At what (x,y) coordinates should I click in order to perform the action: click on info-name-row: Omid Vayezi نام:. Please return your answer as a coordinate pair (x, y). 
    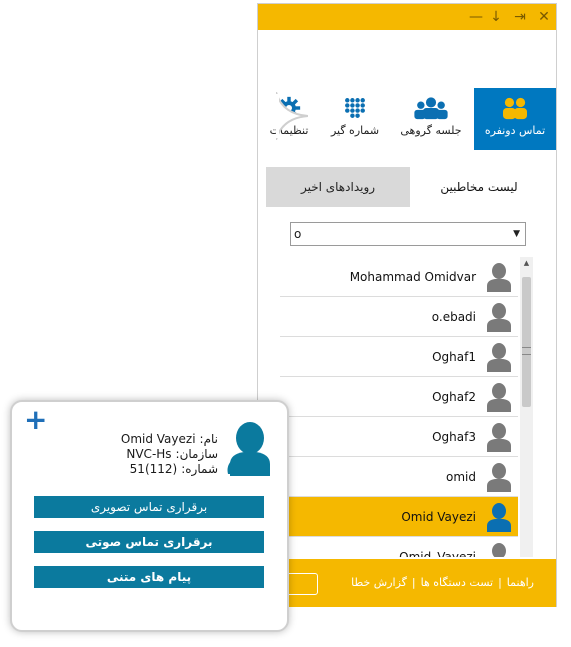
    Looking at the image, I should click on (138, 439).